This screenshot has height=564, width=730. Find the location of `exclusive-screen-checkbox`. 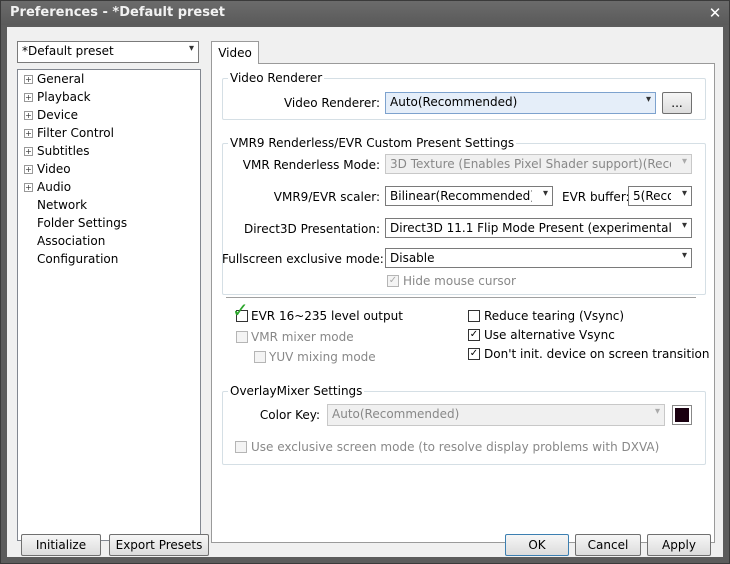

exclusive-screen-checkbox is located at coordinates (241, 447).